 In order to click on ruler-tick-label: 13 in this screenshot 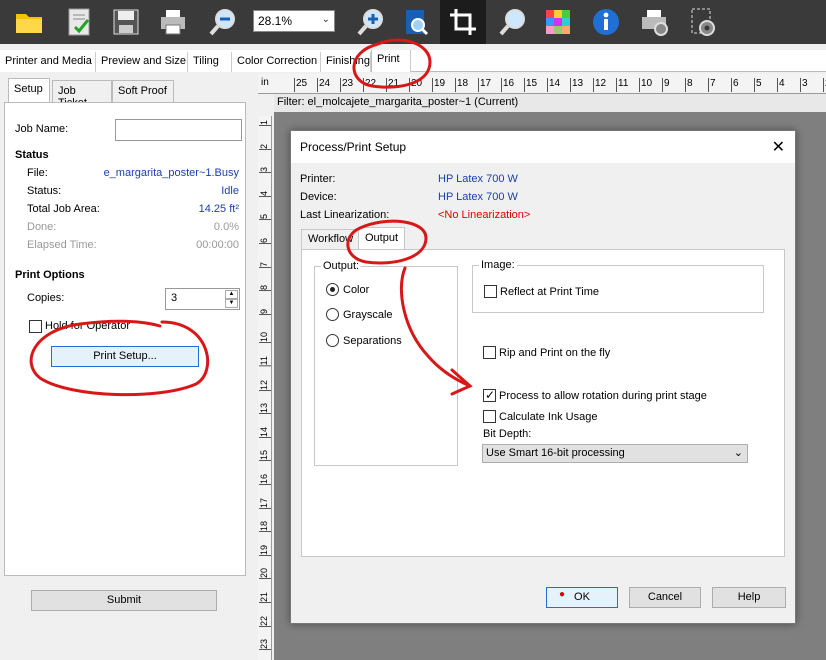, I will do `click(265, 409)`.